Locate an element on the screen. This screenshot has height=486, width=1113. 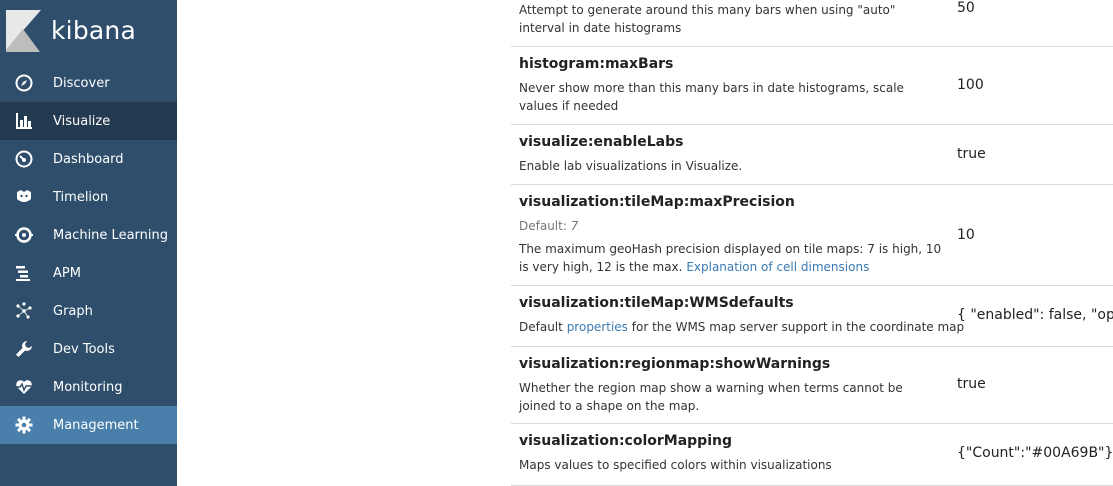
gear-icon is located at coordinates (24, 425).